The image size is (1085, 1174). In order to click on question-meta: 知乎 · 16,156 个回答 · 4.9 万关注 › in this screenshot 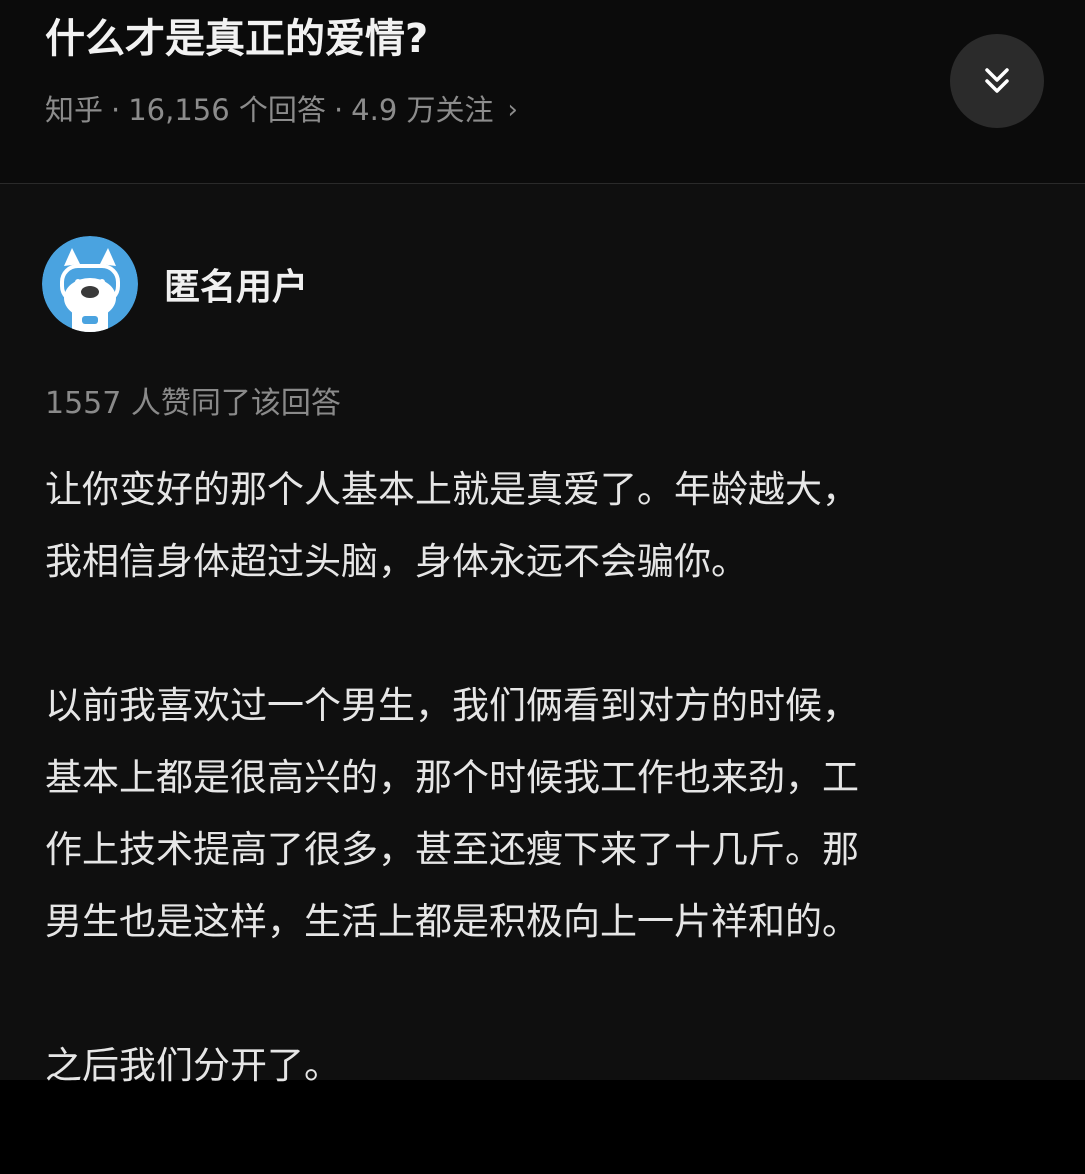, I will do `click(281, 110)`.